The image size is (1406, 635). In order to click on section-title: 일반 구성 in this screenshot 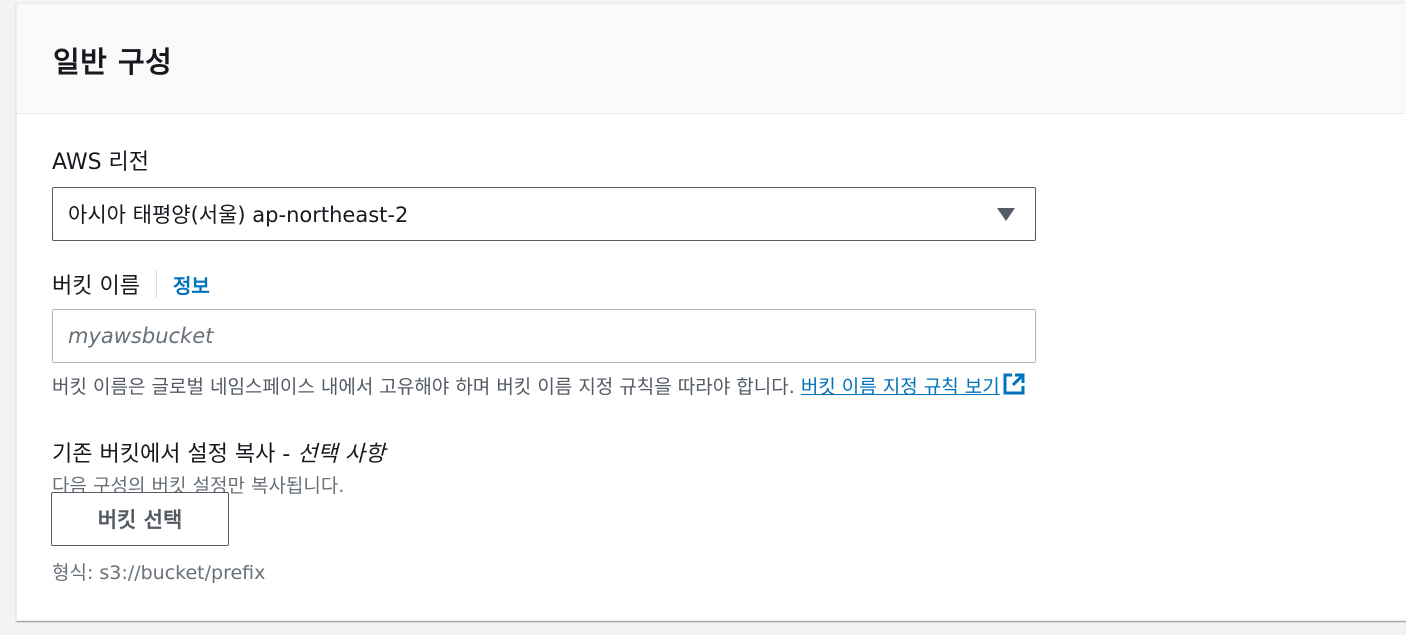, I will do `click(113, 61)`.